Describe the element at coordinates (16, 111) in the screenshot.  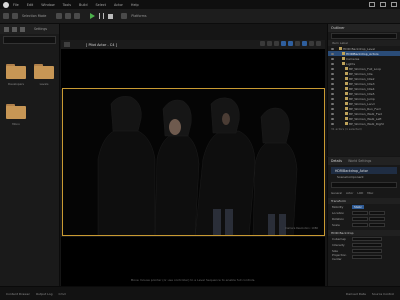
I see `folder-mono` at that location.